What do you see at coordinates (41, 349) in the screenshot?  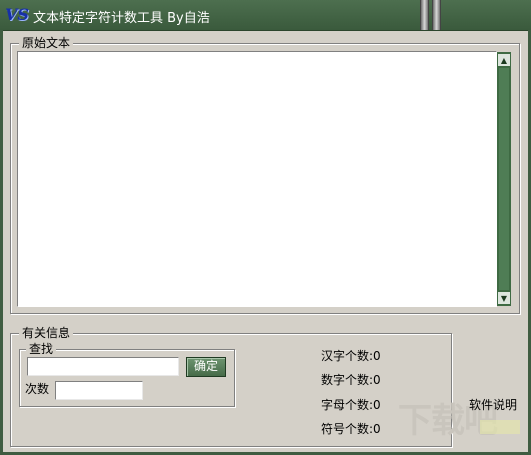 I see `search-group-label: 查找` at bounding box center [41, 349].